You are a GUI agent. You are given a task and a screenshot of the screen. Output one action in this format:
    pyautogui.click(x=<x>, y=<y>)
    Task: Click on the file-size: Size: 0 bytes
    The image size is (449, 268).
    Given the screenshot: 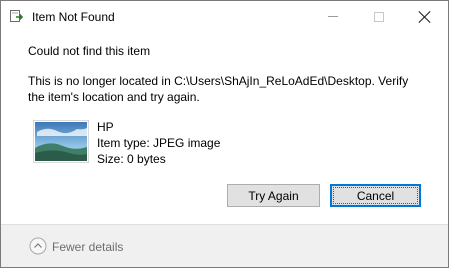 What is the action you would take?
    pyautogui.click(x=131, y=159)
    